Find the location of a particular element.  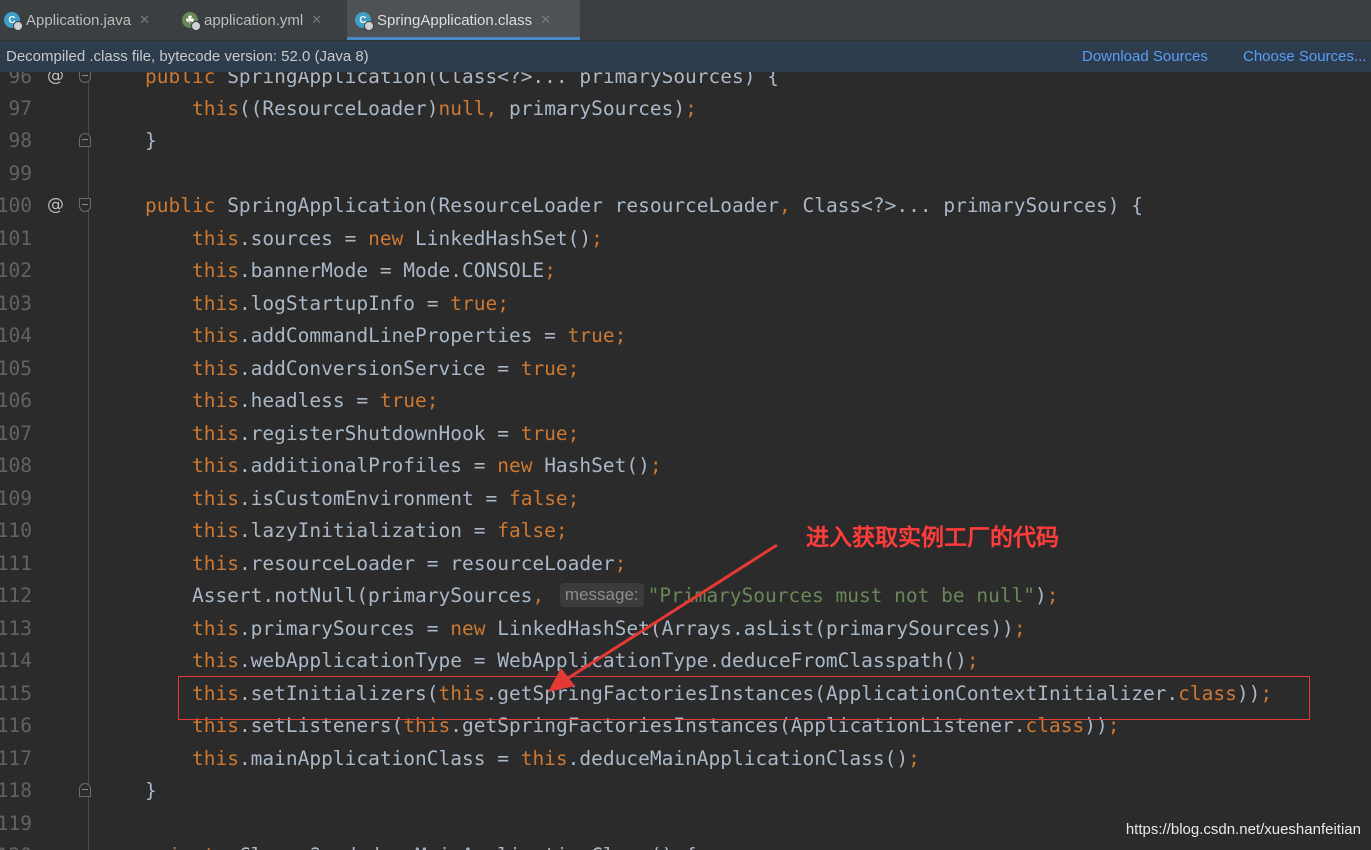

annotation-arrow is located at coordinates (663, 617).